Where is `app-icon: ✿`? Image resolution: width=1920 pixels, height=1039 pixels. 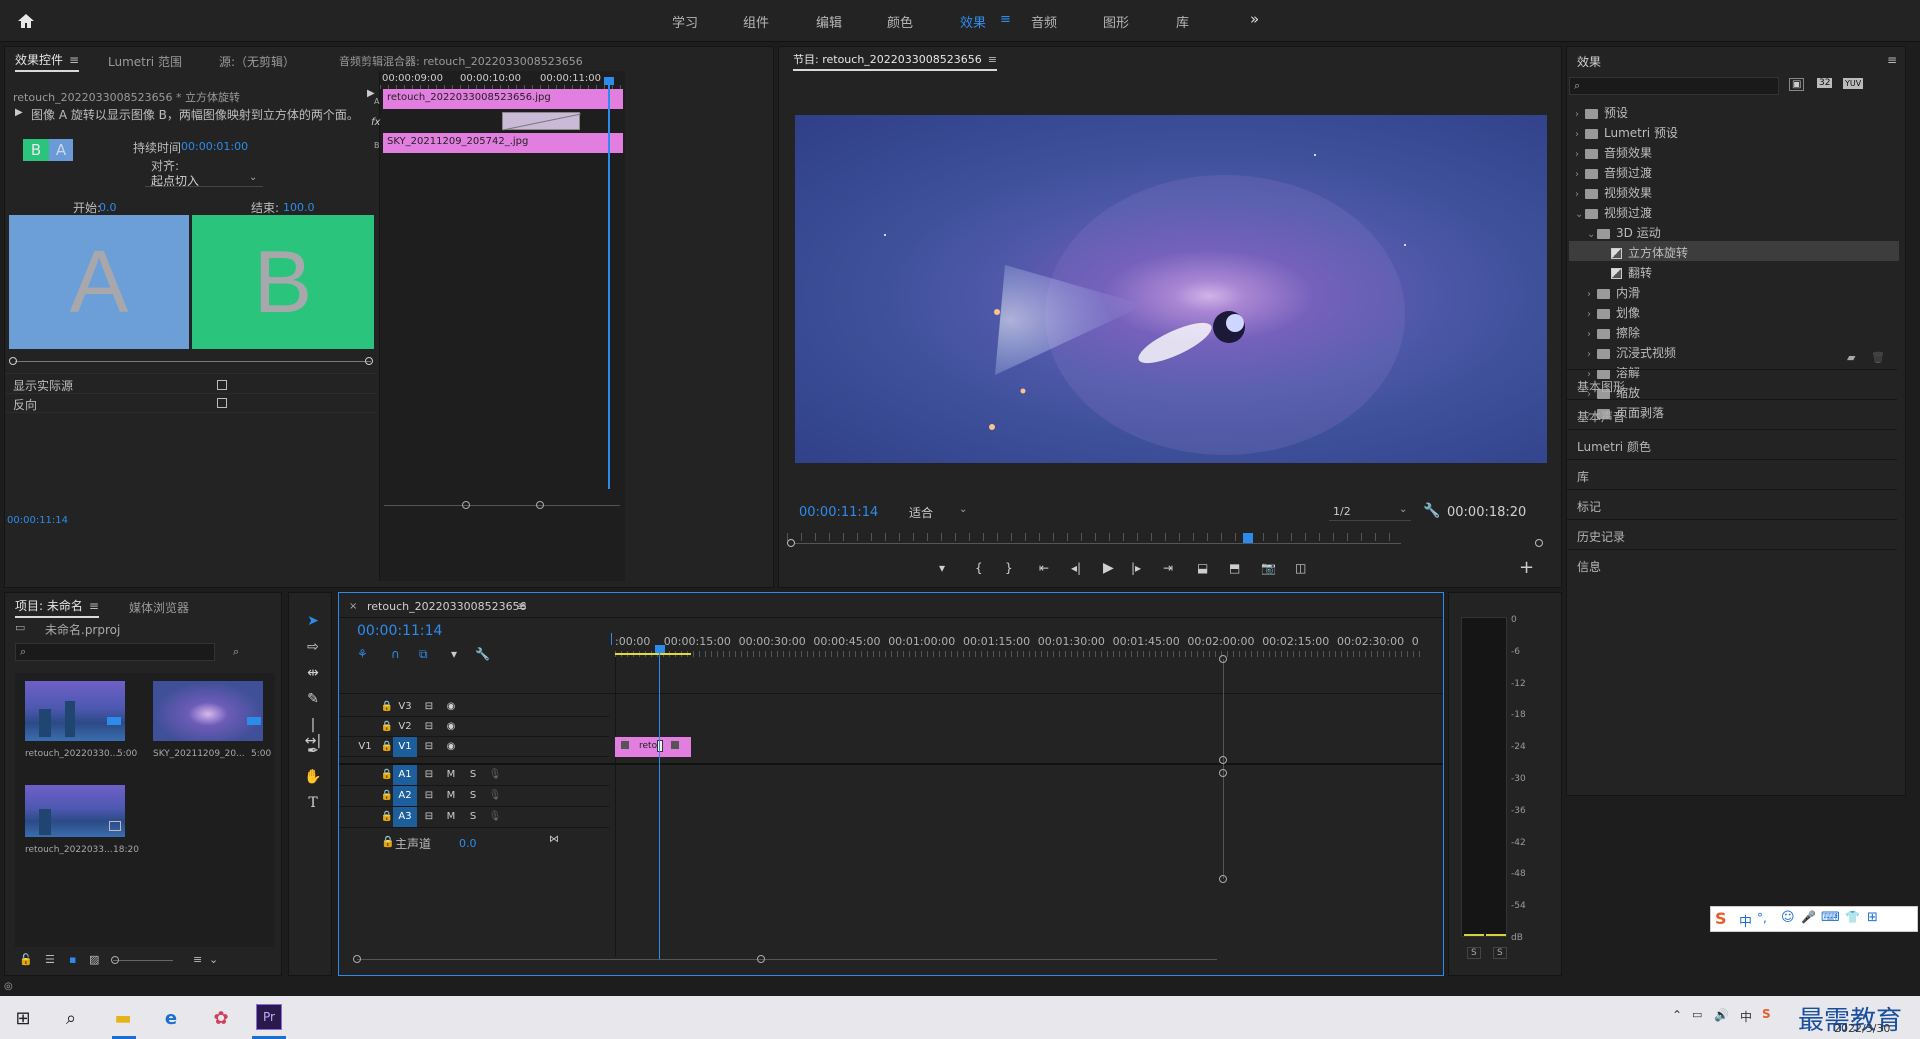
app-icon: ✿ is located at coordinates (221, 1019).